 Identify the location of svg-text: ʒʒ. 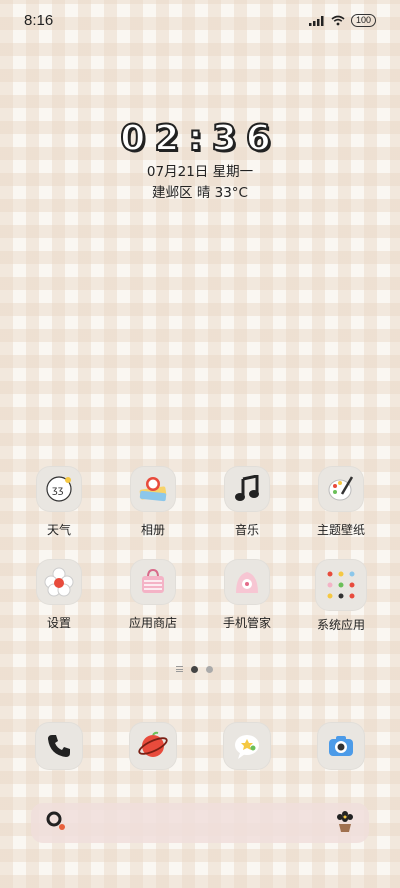
(58, 490).